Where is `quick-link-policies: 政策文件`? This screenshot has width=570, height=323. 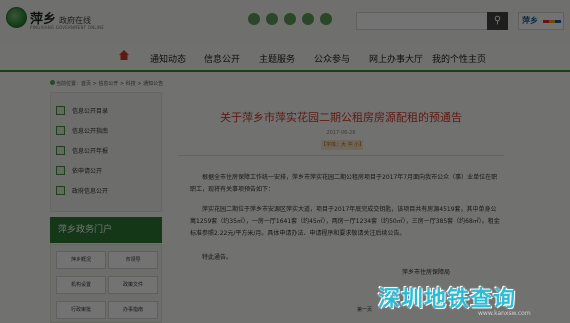
quick-link-policies: 政策文件 is located at coordinates (133, 285).